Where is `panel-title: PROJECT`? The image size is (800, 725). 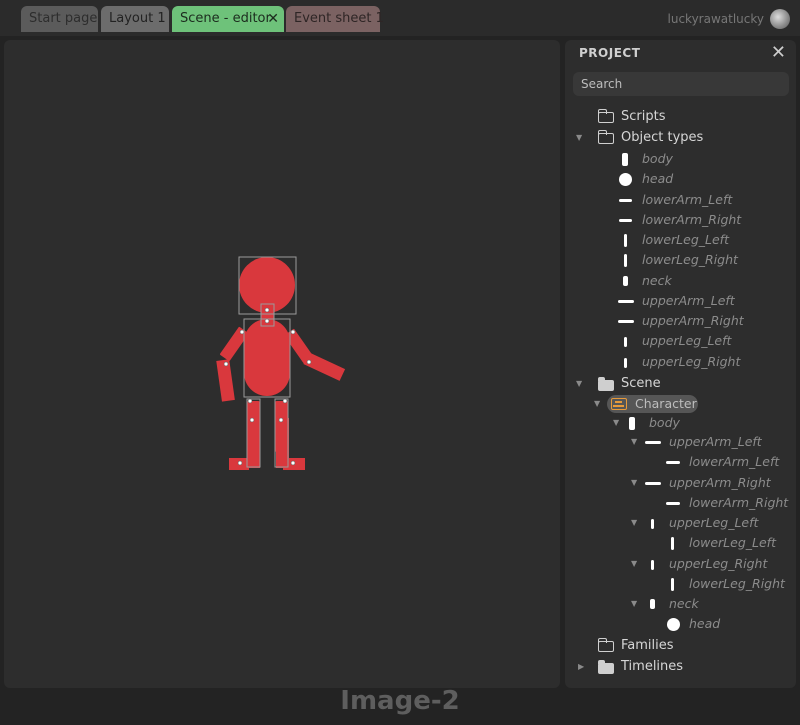 panel-title: PROJECT is located at coordinates (610, 53).